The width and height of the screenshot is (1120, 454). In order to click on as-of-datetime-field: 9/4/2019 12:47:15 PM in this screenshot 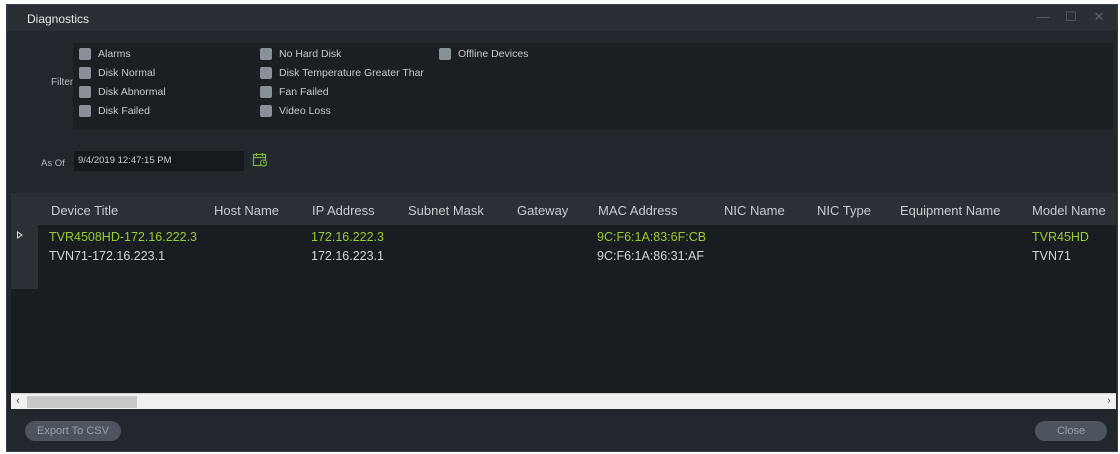, I will do `click(159, 161)`.